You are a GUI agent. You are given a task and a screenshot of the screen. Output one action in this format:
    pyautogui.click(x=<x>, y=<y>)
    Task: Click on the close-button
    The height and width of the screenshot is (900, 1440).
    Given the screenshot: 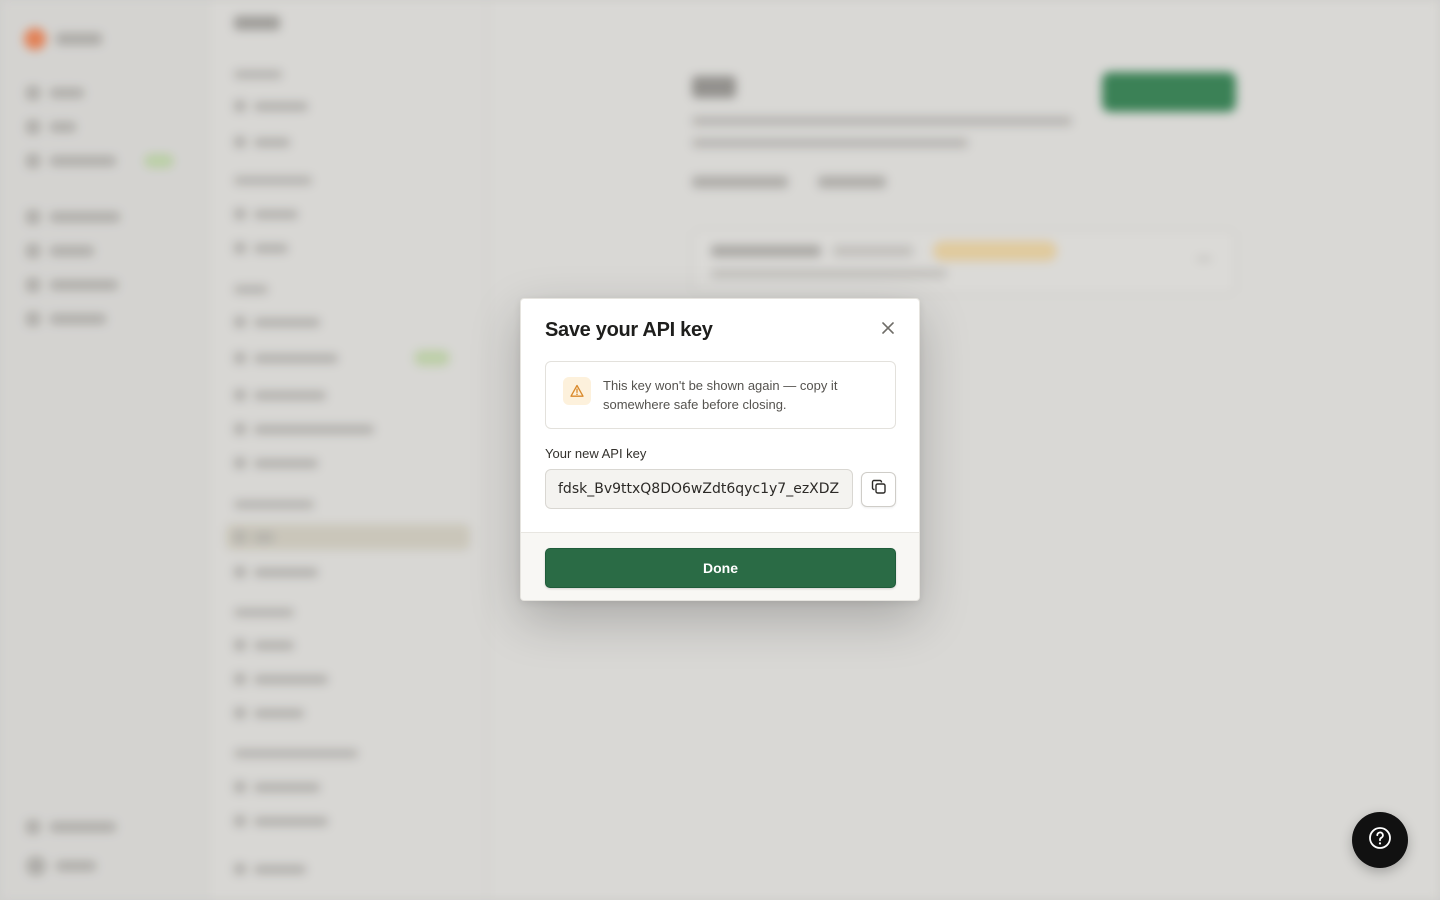 What is the action you would take?
    pyautogui.click(x=888, y=330)
    